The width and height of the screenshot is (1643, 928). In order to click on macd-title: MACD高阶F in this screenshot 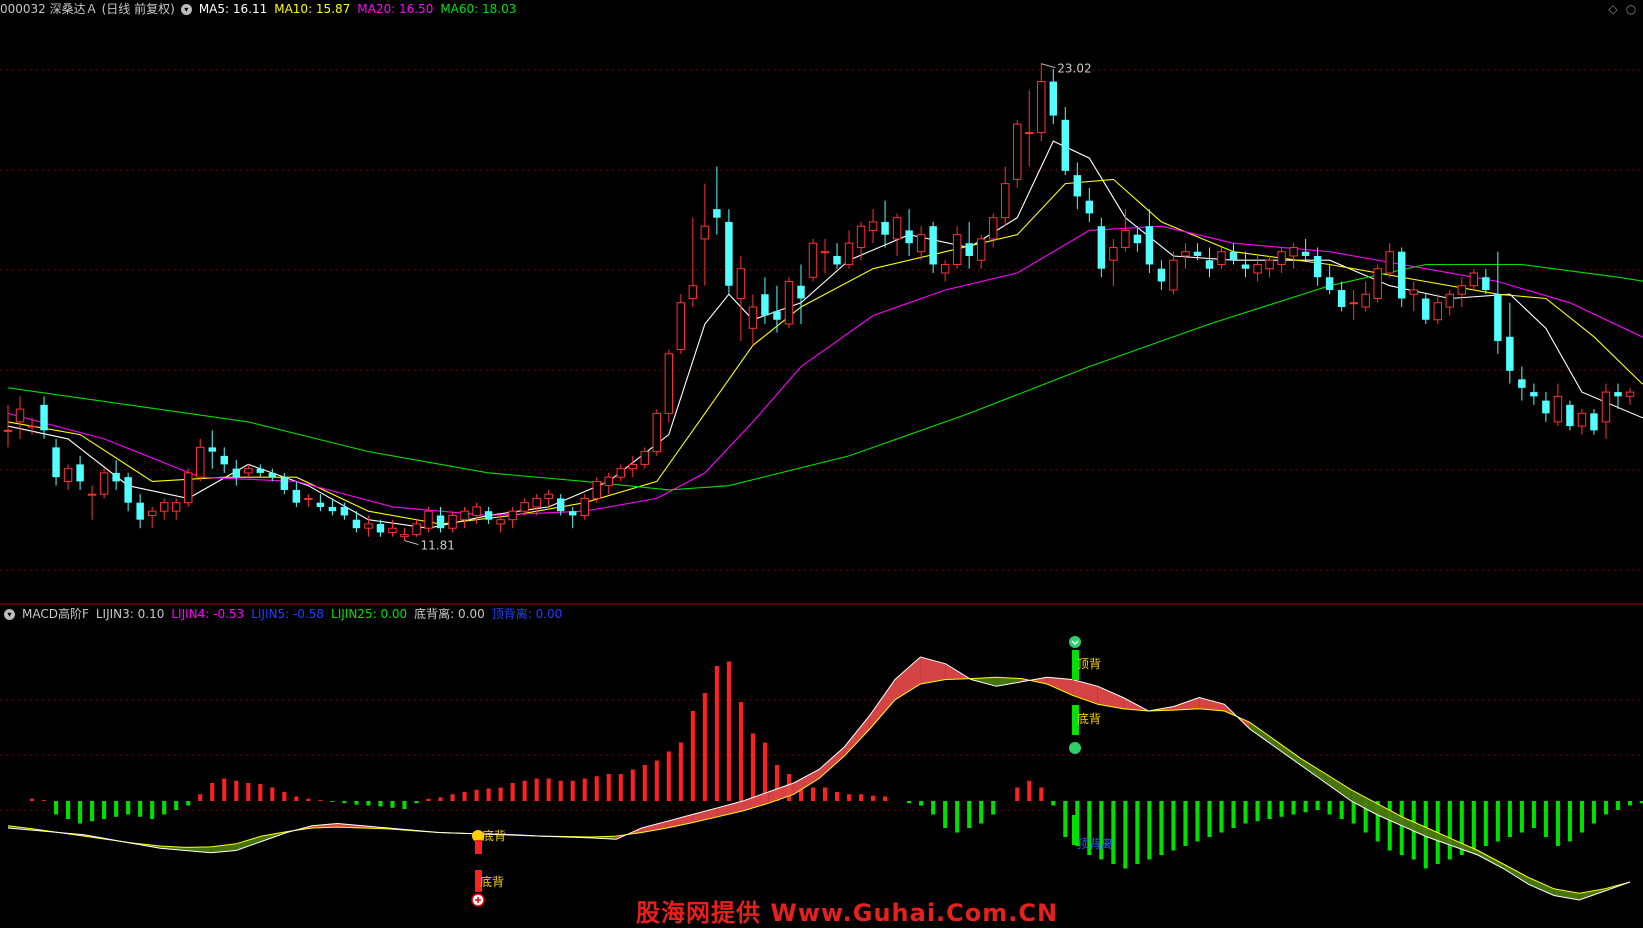, I will do `click(55, 614)`.